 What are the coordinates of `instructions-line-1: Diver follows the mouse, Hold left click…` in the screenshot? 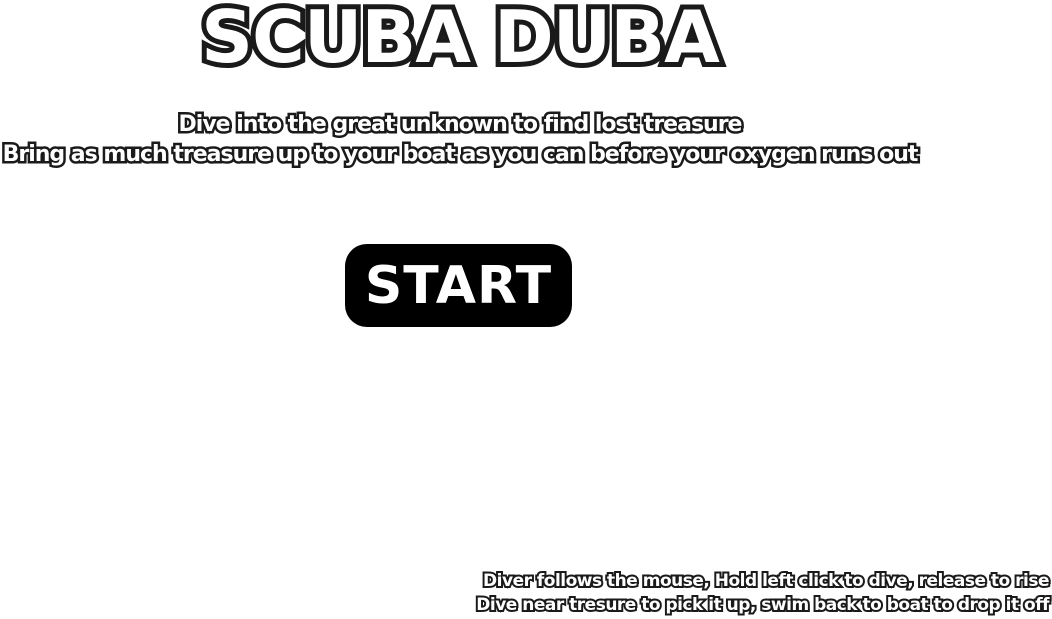 It's located at (766, 581).